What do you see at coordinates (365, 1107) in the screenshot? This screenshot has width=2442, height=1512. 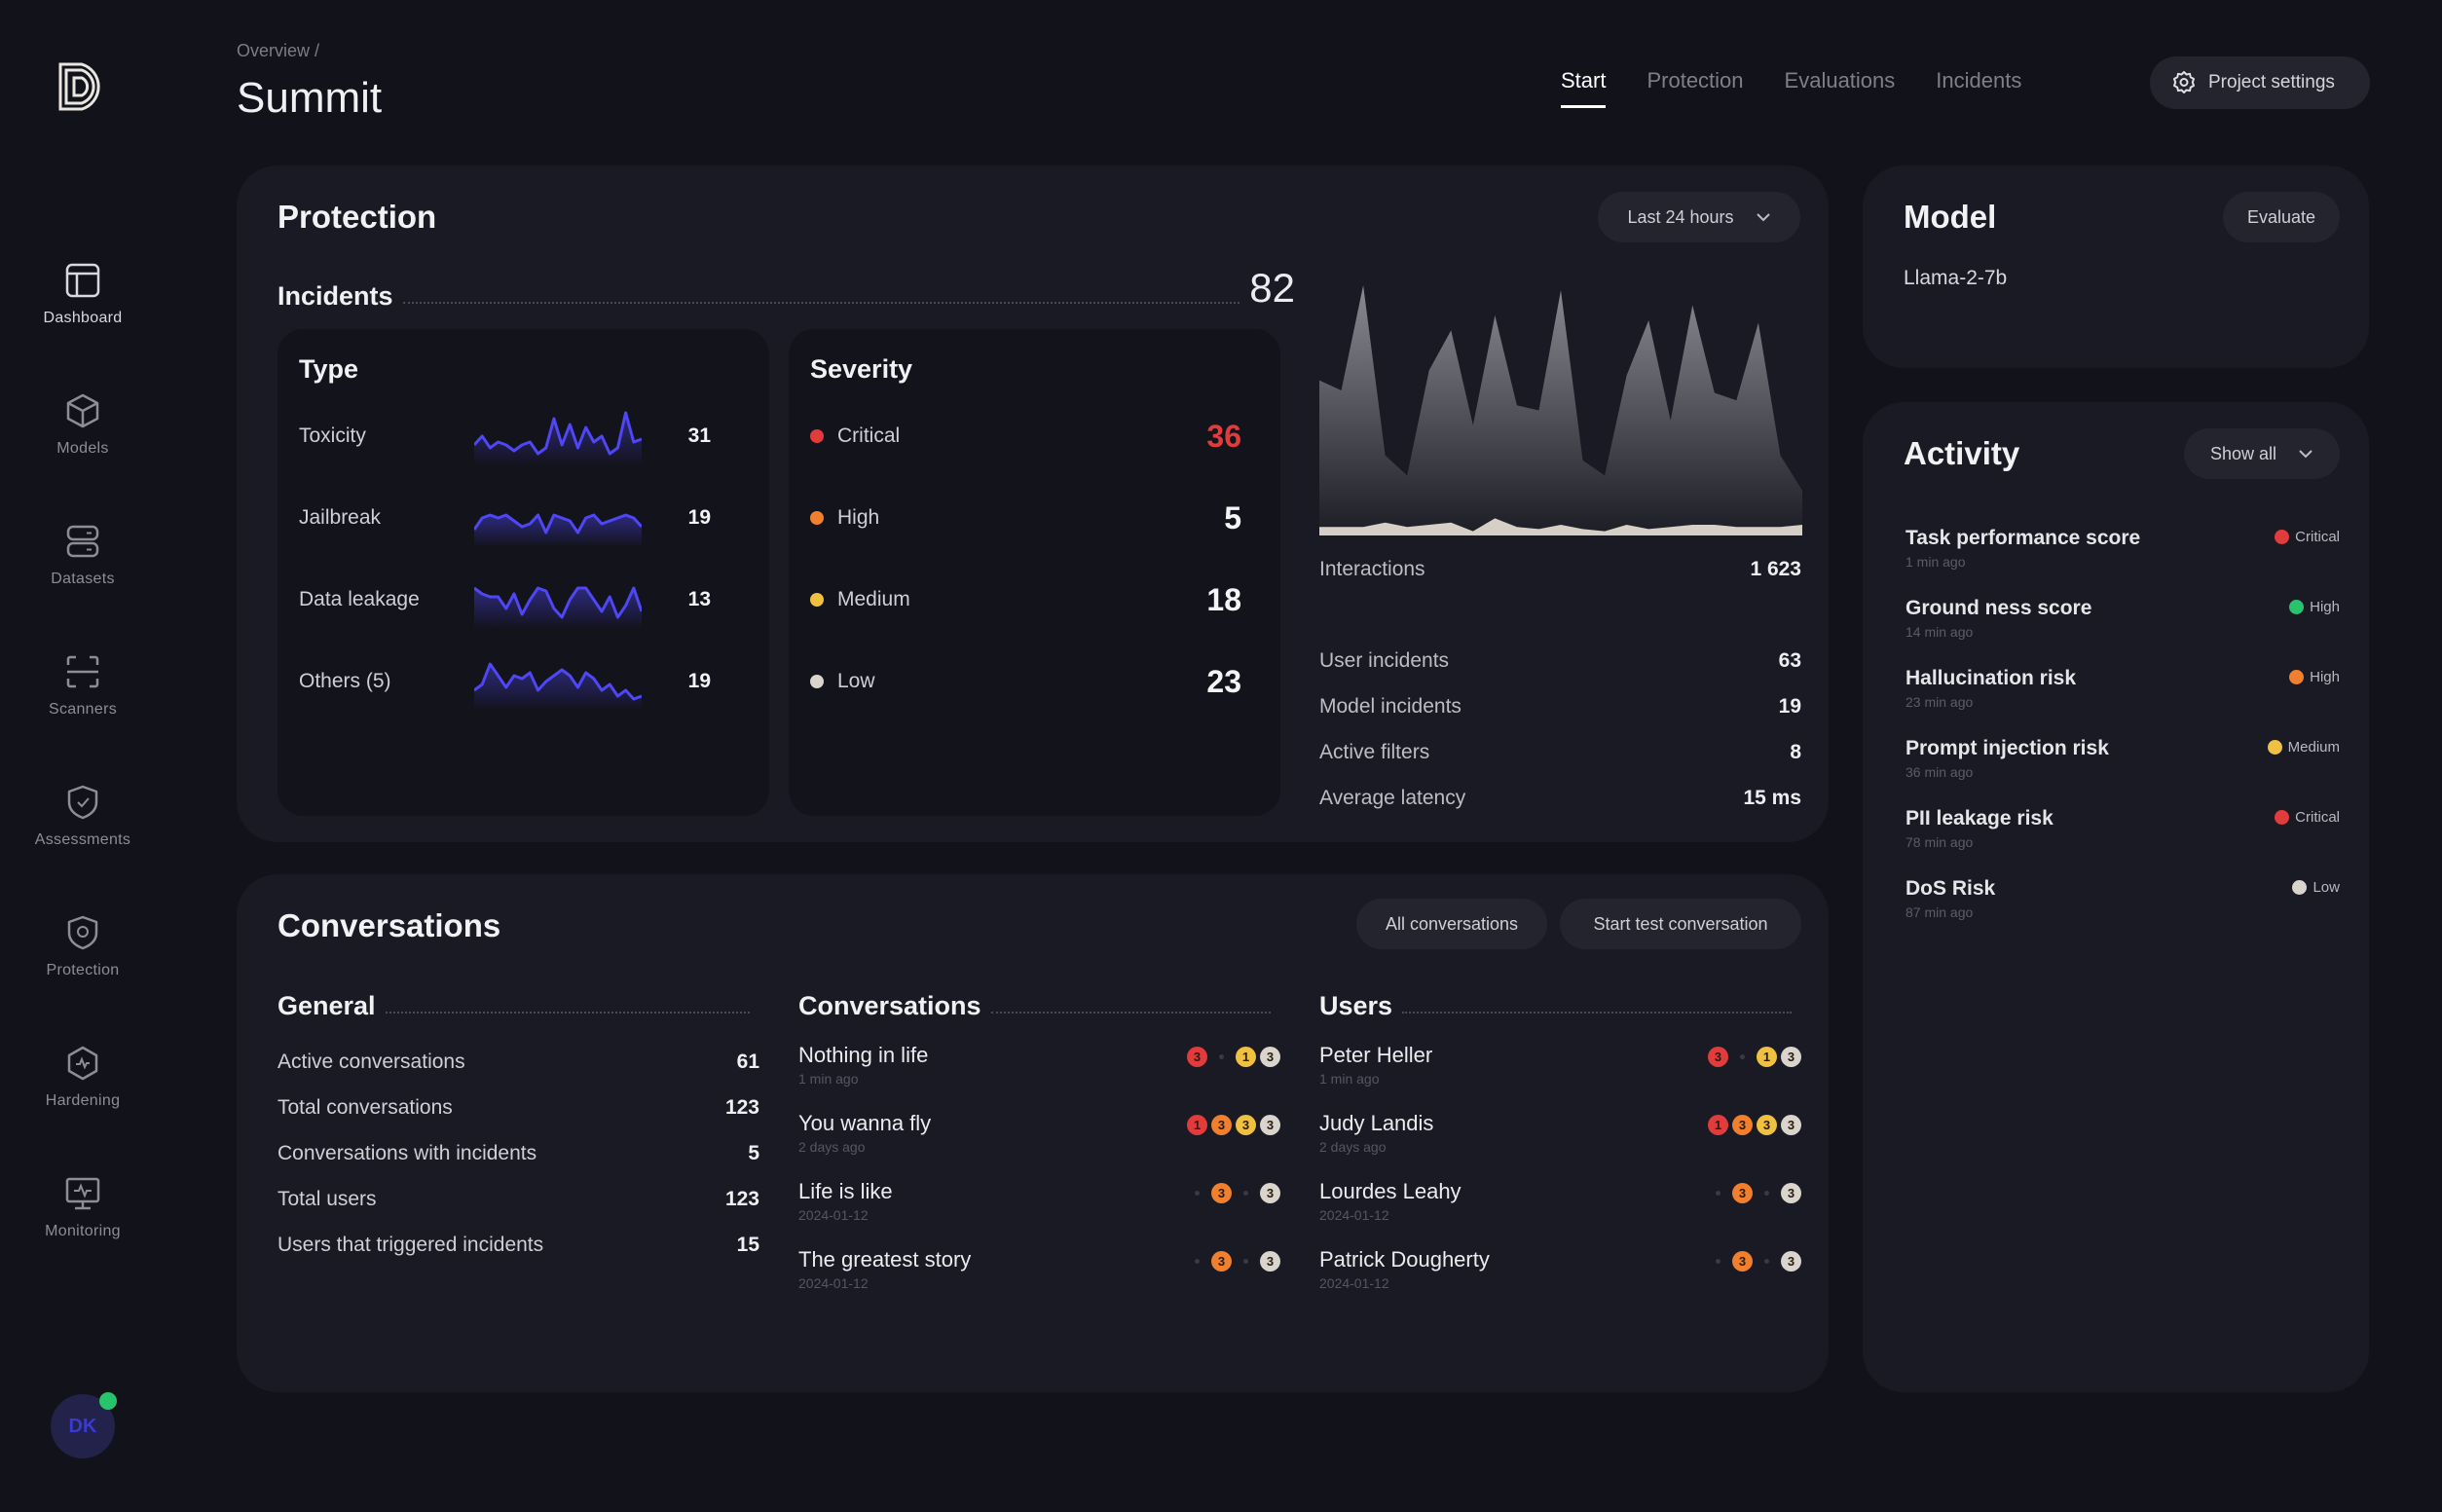 I see `general-stat-label: Total conversations` at bounding box center [365, 1107].